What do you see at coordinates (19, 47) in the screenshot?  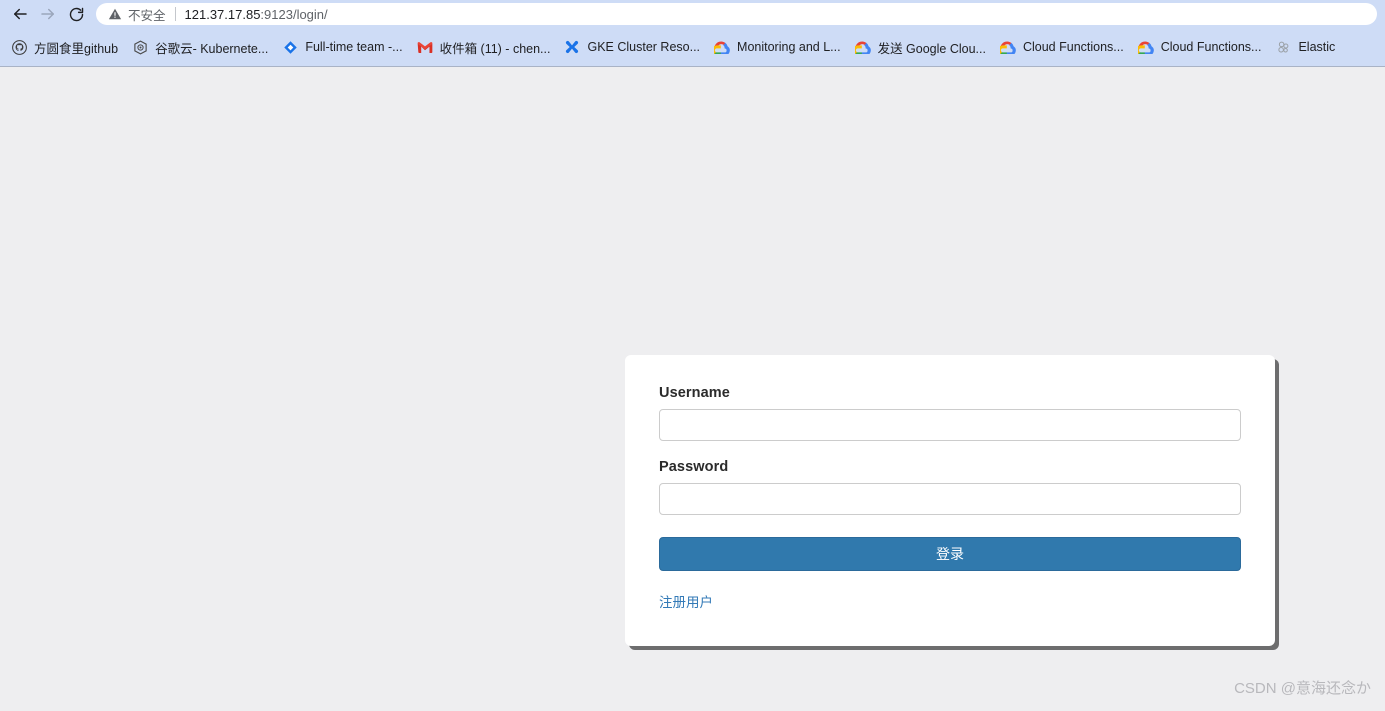 I see `github-icon` at bounding box center [19, 47].